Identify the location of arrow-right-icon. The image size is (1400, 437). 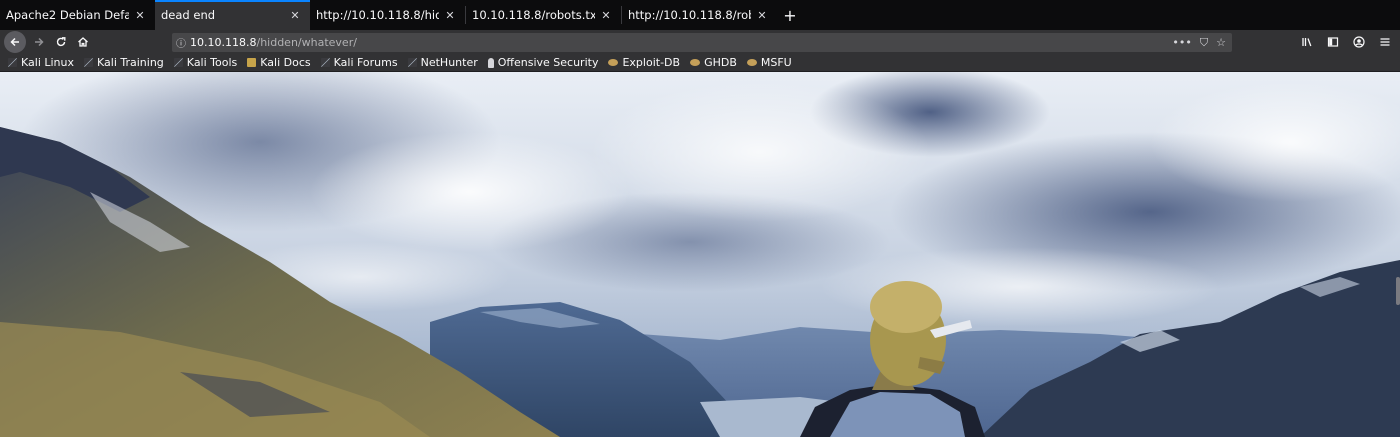
(39, 42).